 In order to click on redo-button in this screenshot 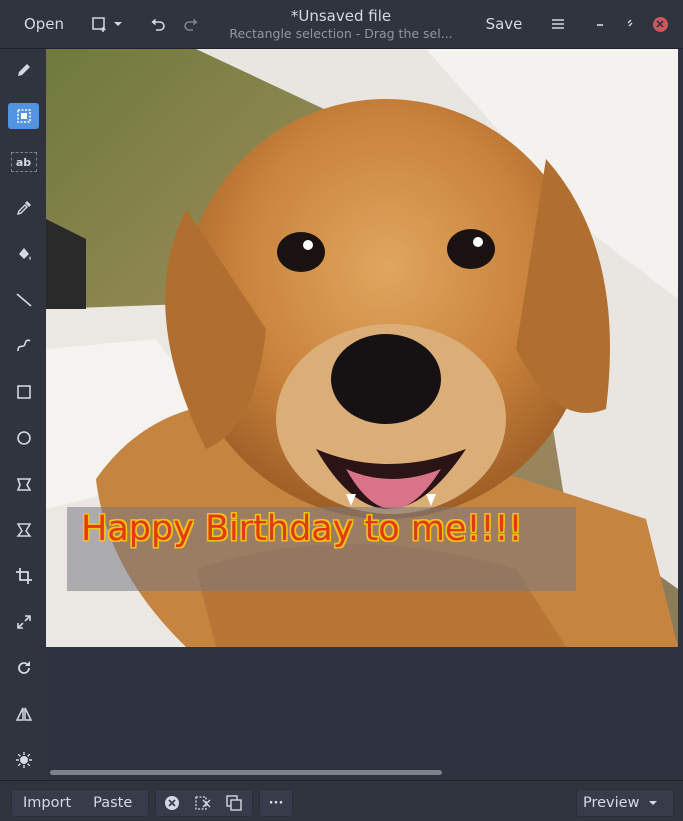, I will do `click(191, 24)`.